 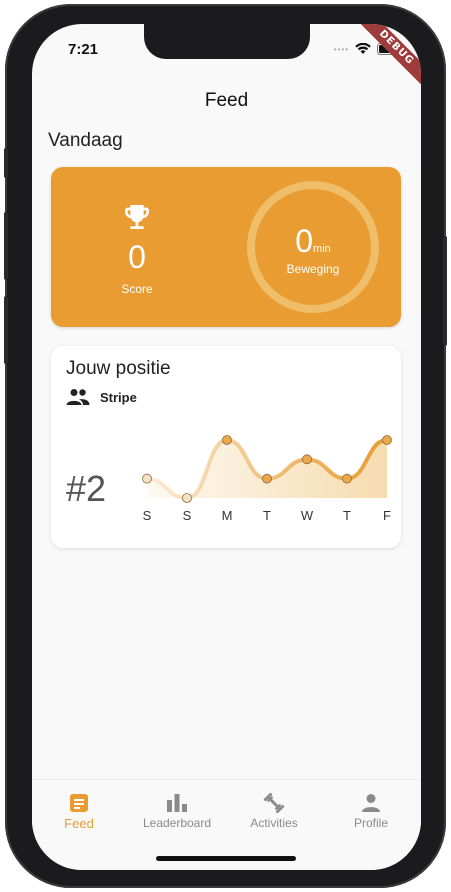 I want to click on nav-label-leaderboard: Leaderboard, so click(x=177, y=823).